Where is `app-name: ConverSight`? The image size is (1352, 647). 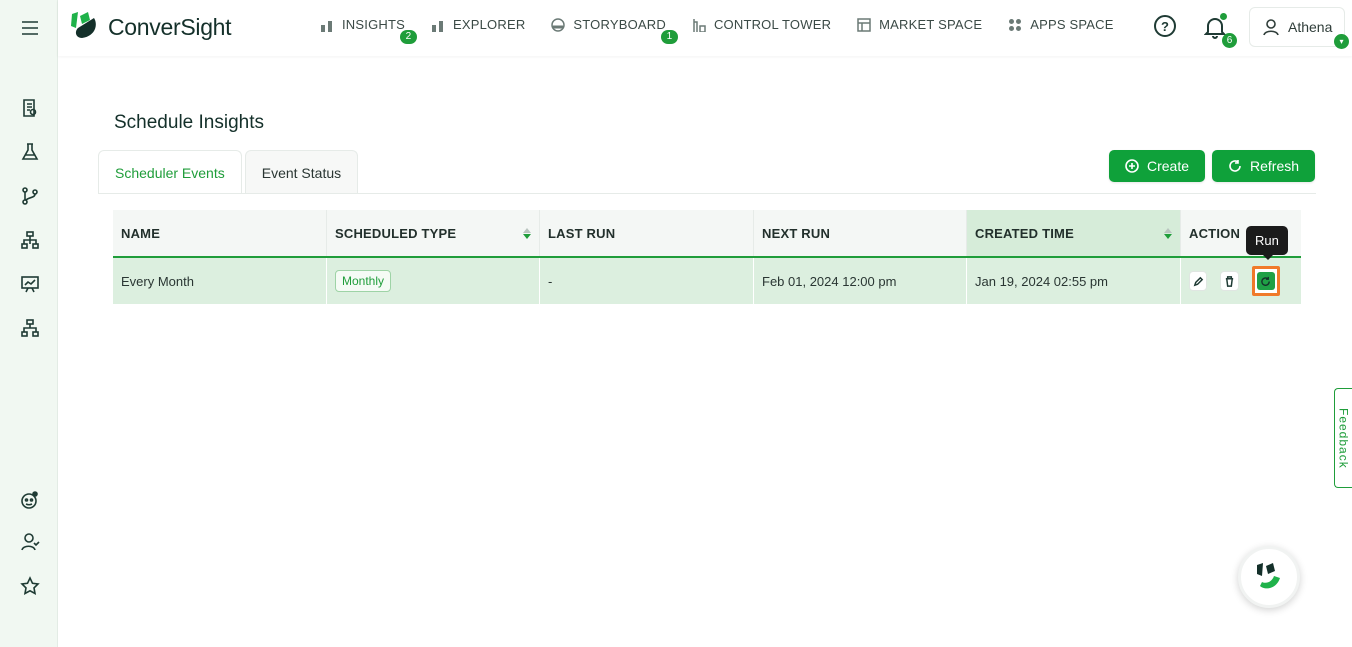
app-name: ConverSight is located at coordinates (170, 26).